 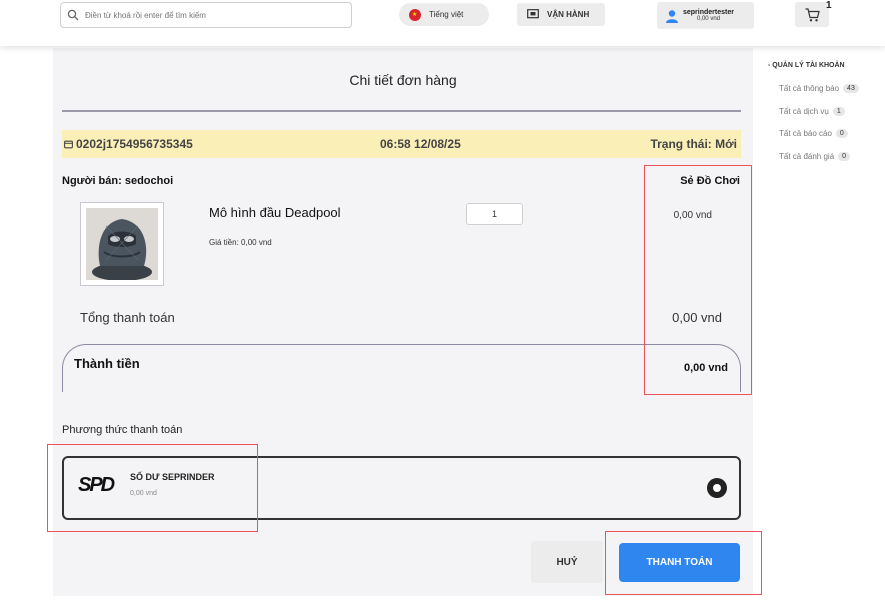 I want to click on total-label: Thành tiền, so click(x=107, y=363).